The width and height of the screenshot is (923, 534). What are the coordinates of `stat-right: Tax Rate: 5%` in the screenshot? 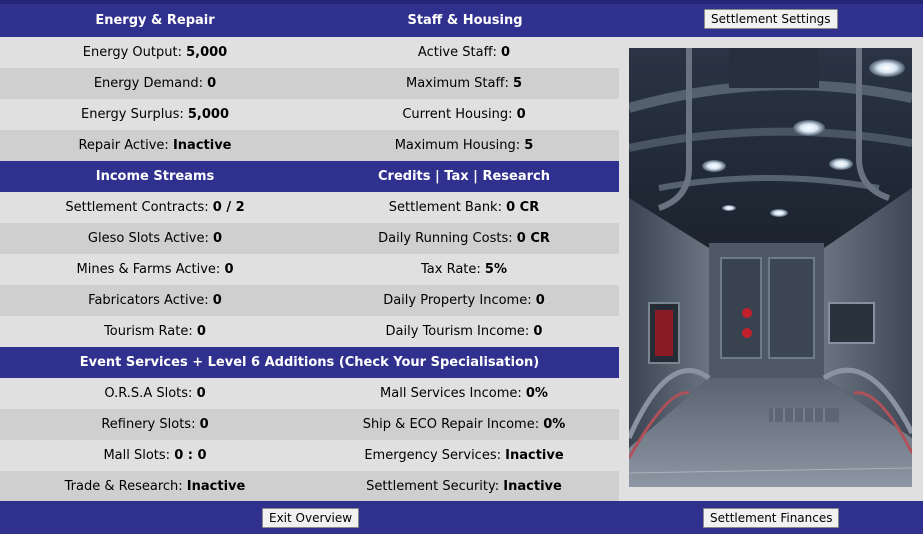 It's located at (464, 269).